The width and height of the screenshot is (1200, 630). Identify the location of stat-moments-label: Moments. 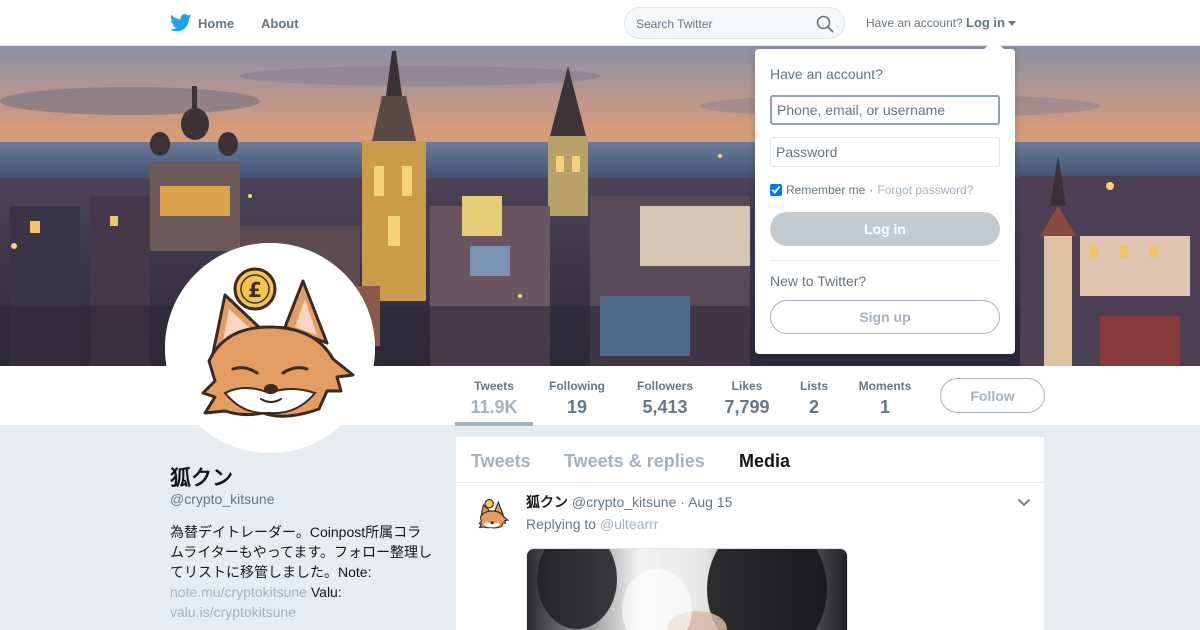
(885, 386).